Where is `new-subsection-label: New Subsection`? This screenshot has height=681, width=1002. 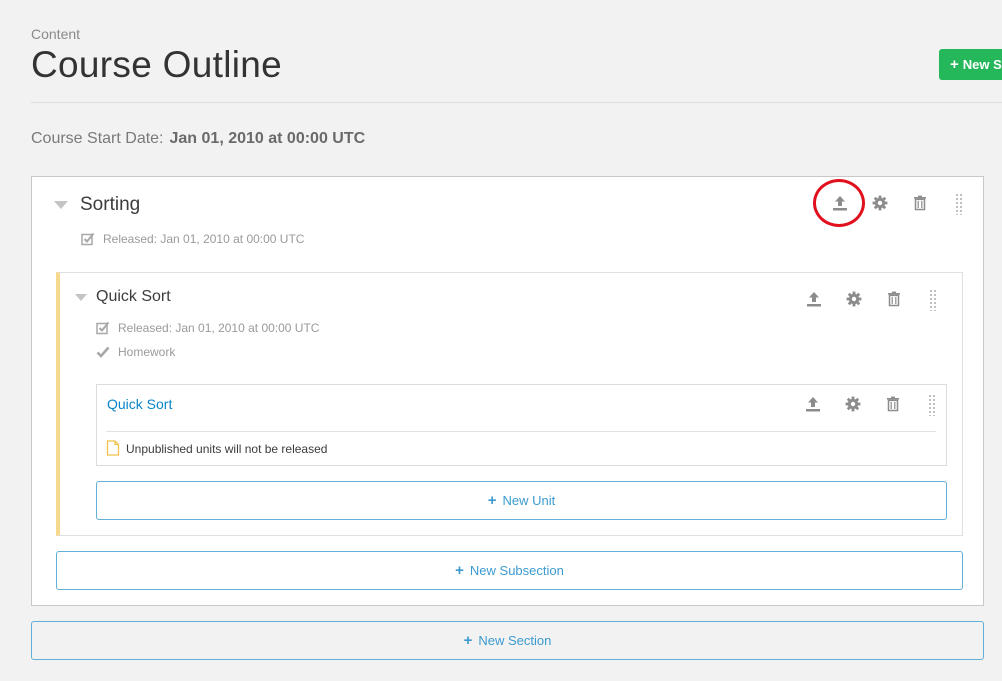
new-subsection-label: New Subsection is located at coordinates (516, 570).